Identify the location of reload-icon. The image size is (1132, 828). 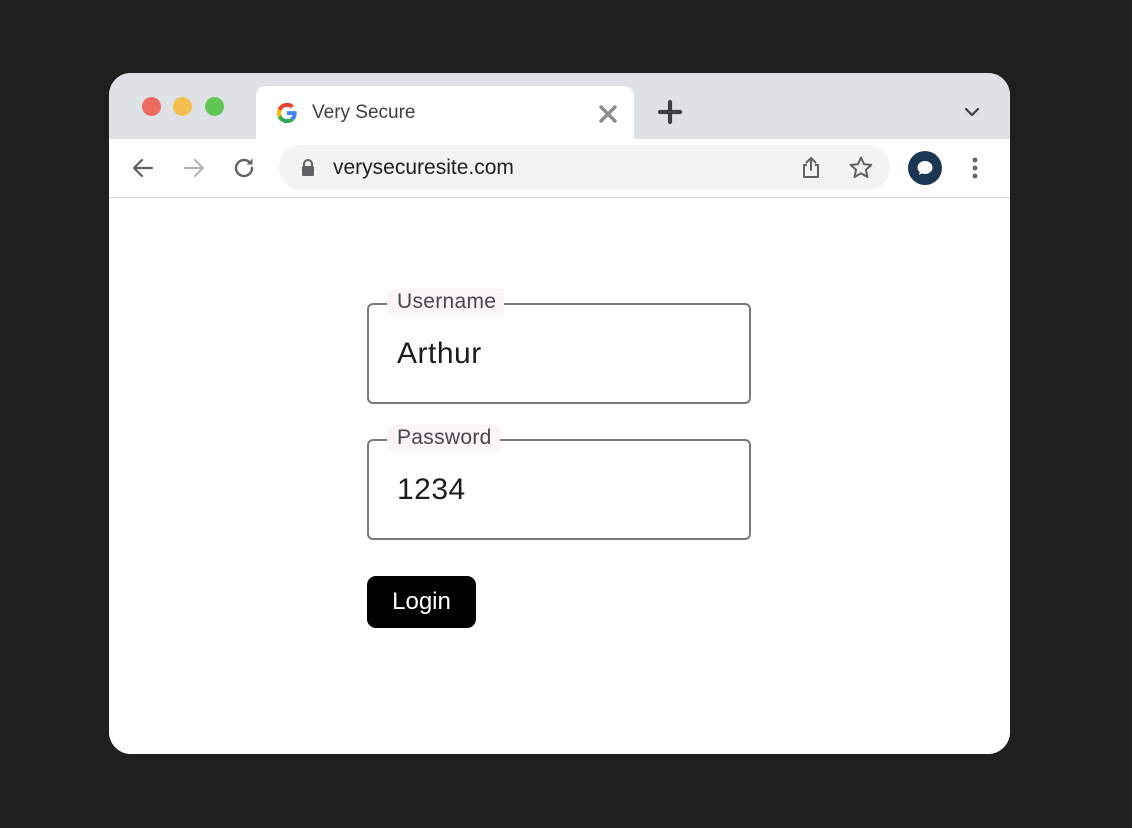
(244, 168).